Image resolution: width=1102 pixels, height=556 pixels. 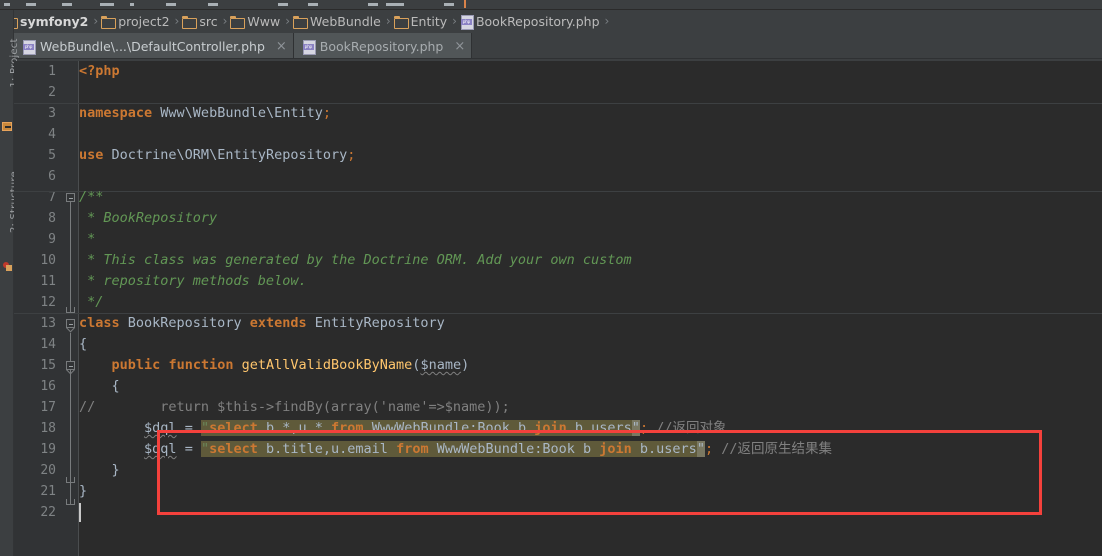 What do you see at coordinates (115, 470) in the screenshot?
I see `code-token-brace-close: }` at bounding box center [115, 470].